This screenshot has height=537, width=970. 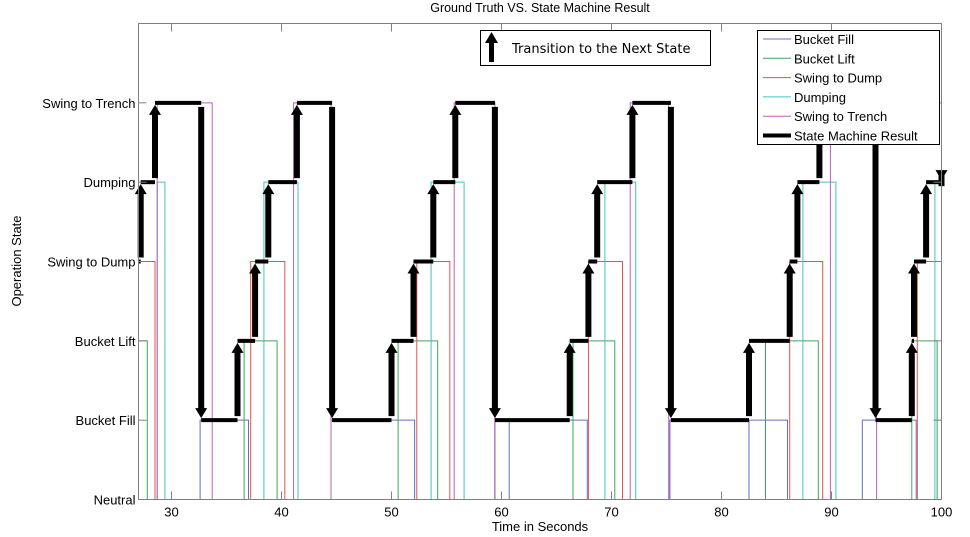 I want to click on chart-title: Ground Truth VS. State Machine Result, so click(x=540, y=8).